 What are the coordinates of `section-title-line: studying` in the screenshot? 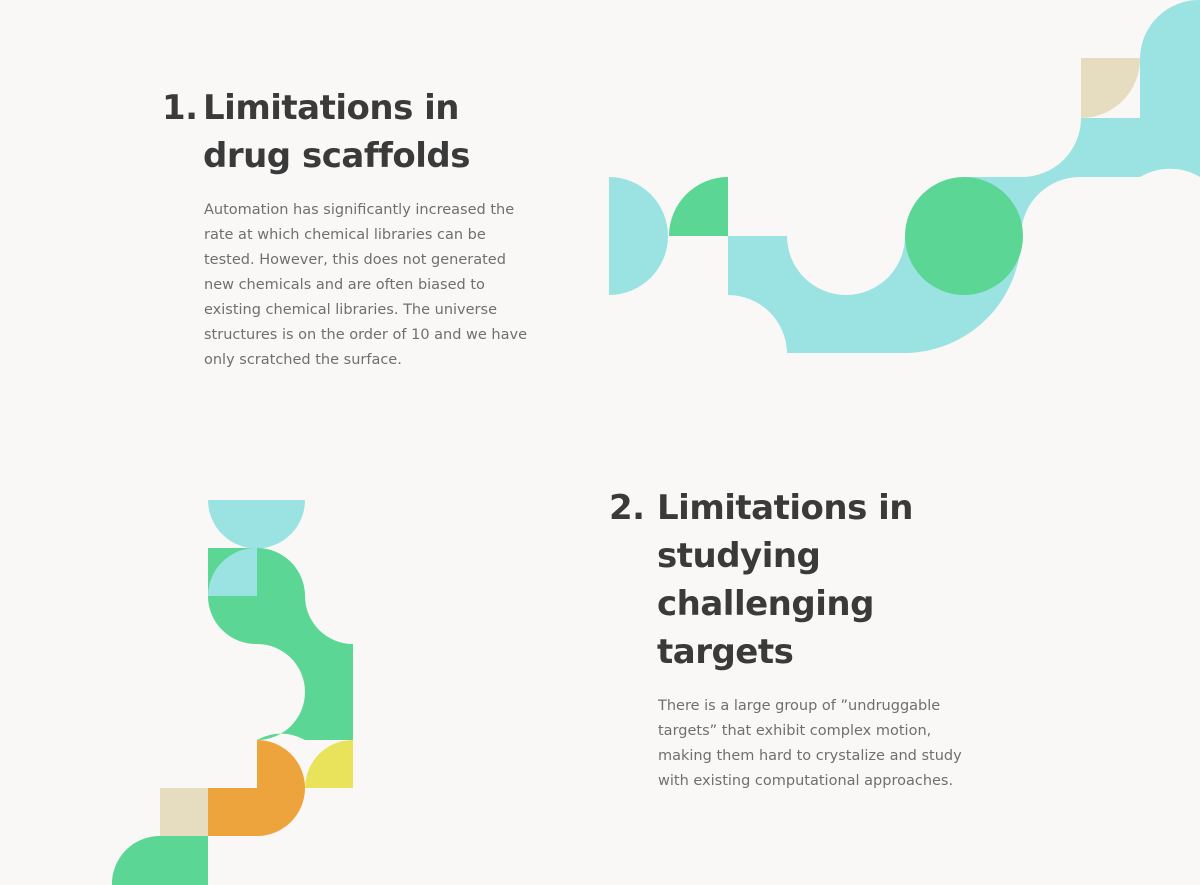 It's located at (739, 556).